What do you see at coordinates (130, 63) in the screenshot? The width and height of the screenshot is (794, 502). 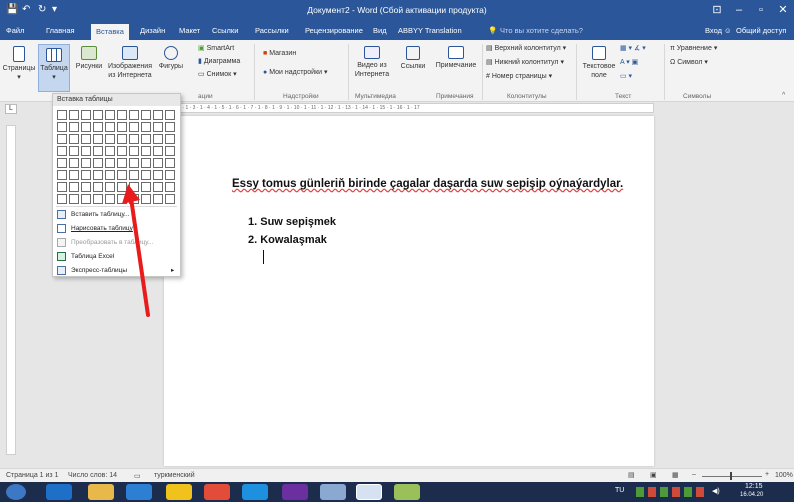 I see `online-pictures-button: Изображения из Интернета` at bounding box center [130, 63].